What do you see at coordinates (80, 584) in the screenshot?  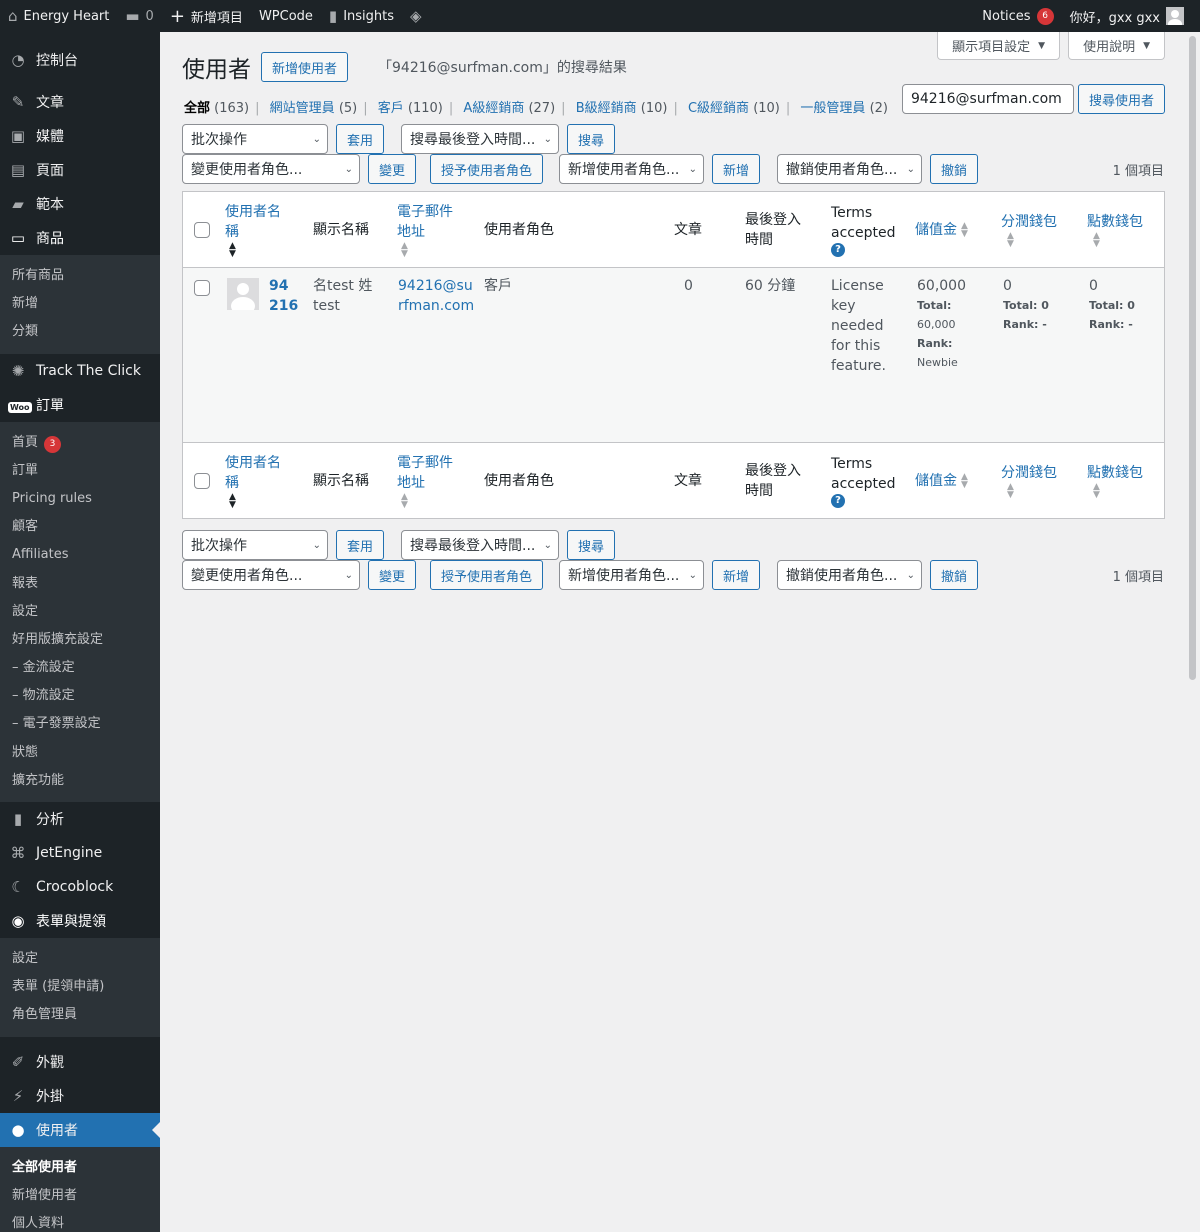 I see `submenu-reports: 報表` at bounding box center [80, 584].